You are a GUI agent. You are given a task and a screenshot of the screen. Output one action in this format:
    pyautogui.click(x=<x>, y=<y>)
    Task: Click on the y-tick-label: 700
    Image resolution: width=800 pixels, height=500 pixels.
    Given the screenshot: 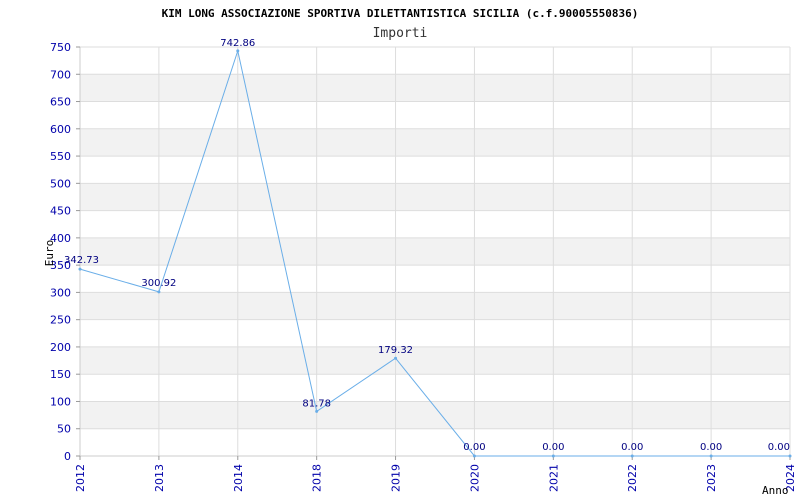 What is the action you would take?
    pyautogui.click(x=60, y=74)
    